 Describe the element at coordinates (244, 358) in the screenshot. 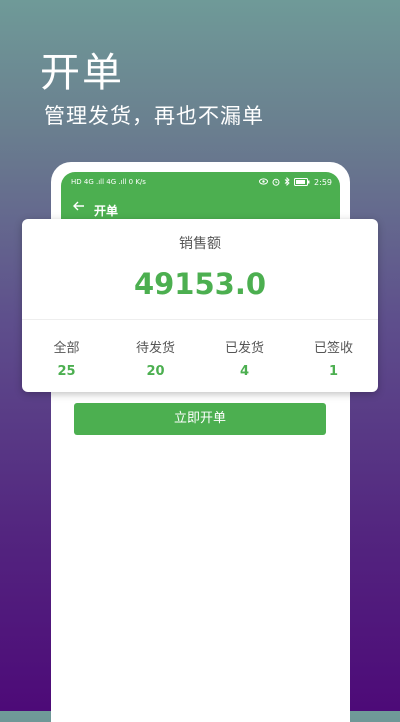

I see `stat-shipped: 已发货 4` at that location.